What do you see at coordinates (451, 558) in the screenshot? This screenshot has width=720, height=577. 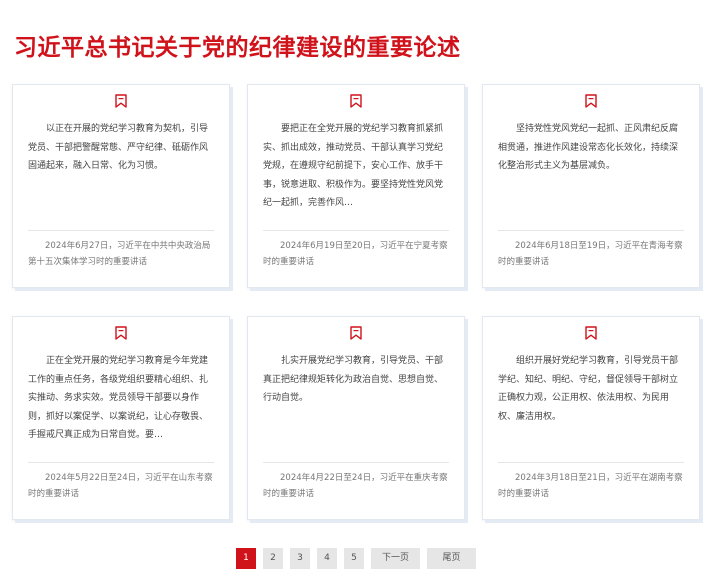 I see `last-page-button: 尾页` at bounding box center [451, 558].